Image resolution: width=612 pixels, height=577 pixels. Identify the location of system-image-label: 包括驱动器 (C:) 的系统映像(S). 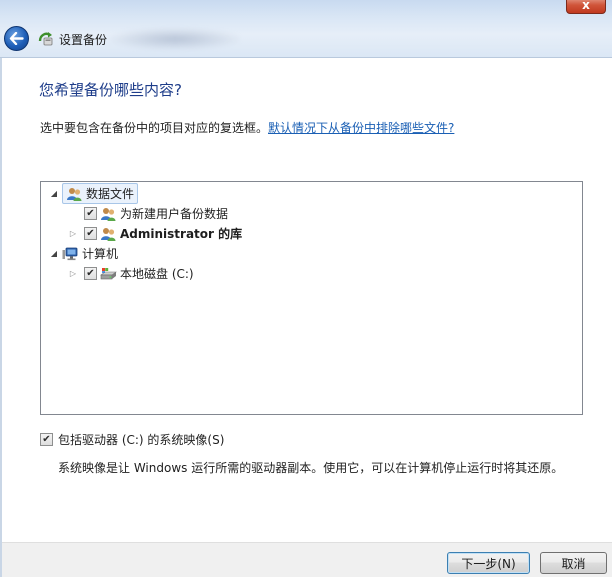
(141, 439).